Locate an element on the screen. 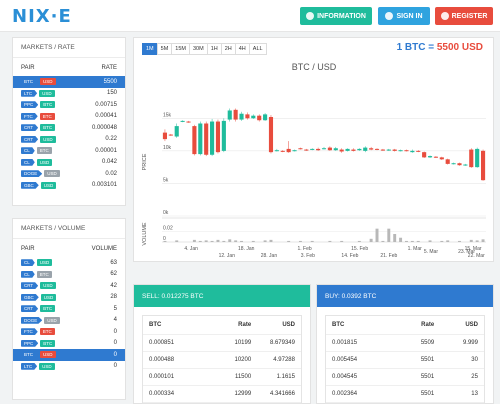 This screenshot has width=500, height=404. table-row: 0.000334 12999 4.341666 is located at coordinates (222, 394).